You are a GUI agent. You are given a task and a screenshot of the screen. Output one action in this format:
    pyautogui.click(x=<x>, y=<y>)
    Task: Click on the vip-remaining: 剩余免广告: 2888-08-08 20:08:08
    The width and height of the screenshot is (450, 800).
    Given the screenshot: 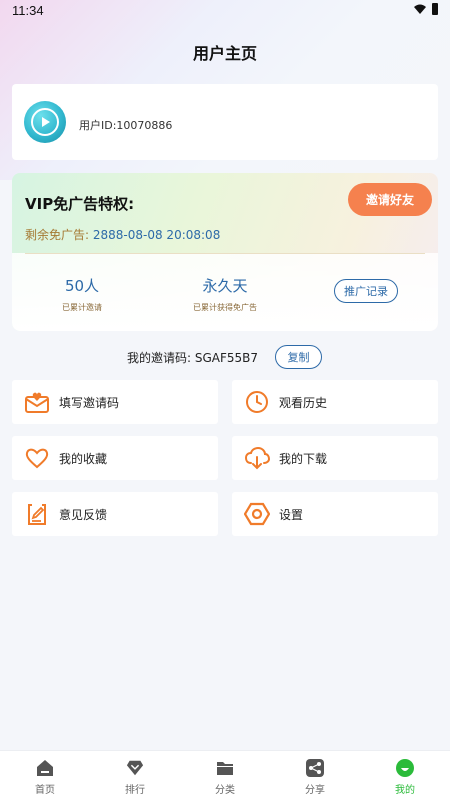 What is the action you would take?
    pyautogui.click(x=122, y=234)
    